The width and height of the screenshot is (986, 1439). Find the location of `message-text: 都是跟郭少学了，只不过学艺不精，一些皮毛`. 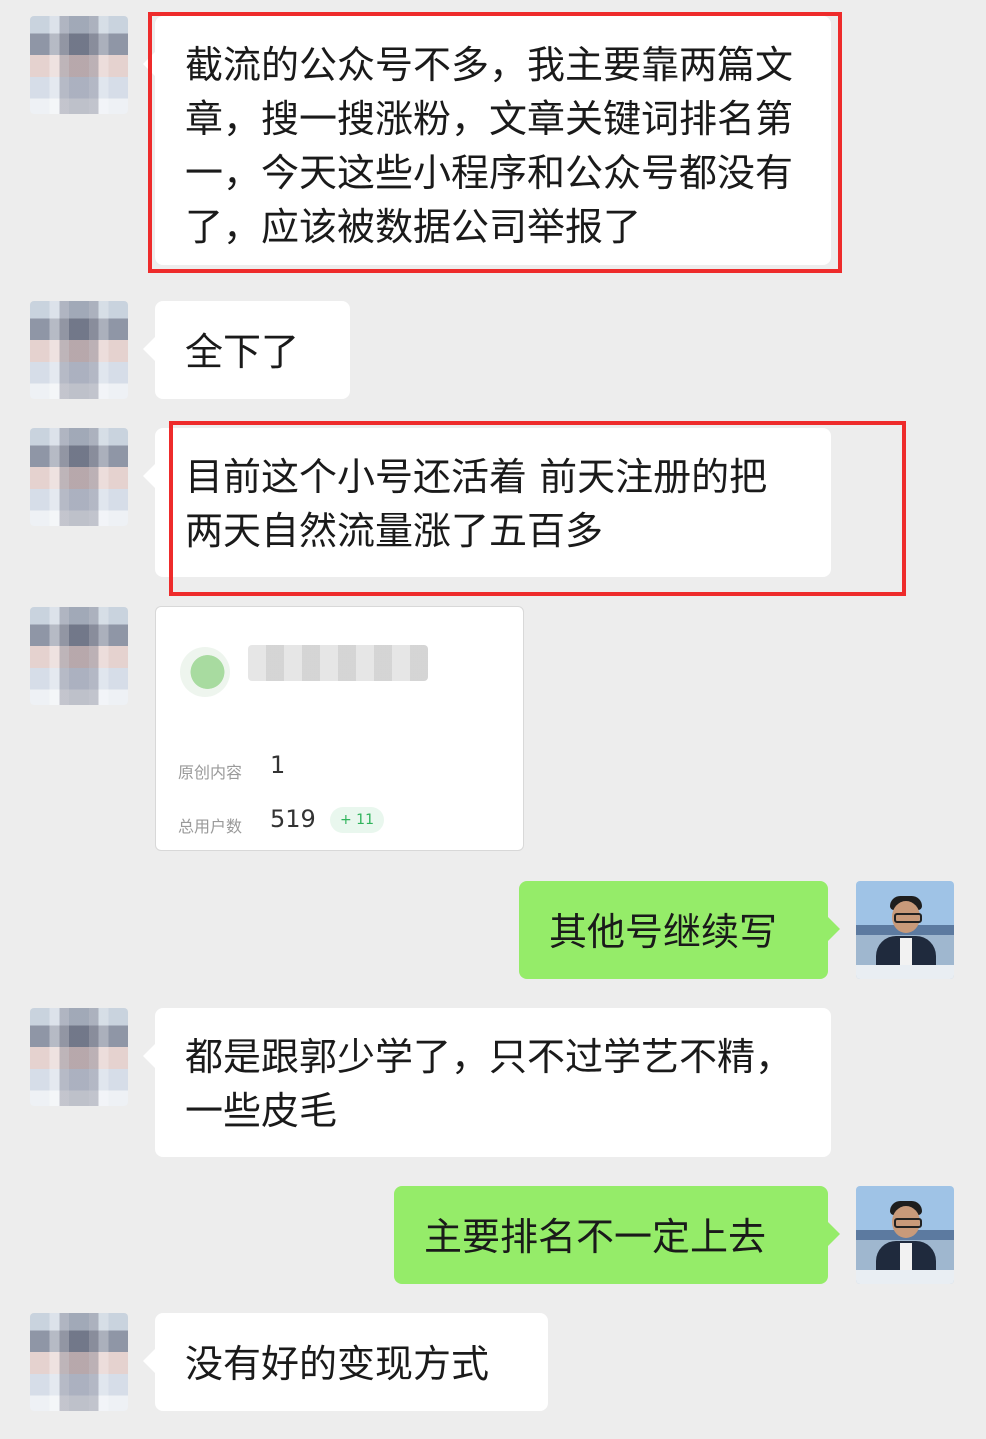

message-text: 都是跟郭少学了，只不过学艺不精，一些皮毛 is located at coordinates (489, 1084).